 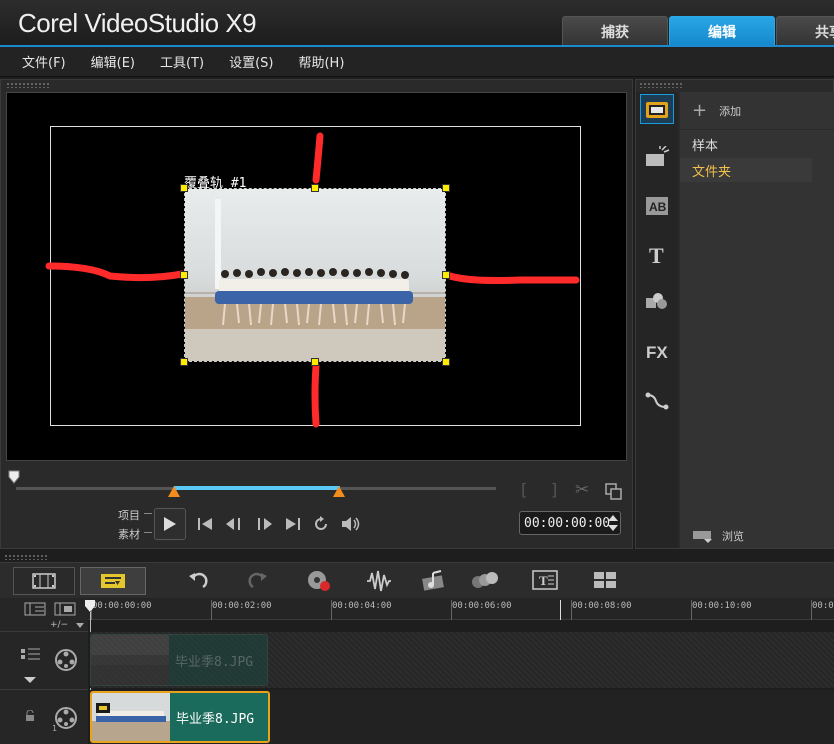 I want to click on track-manager-icon, so click(x=35, y=609).